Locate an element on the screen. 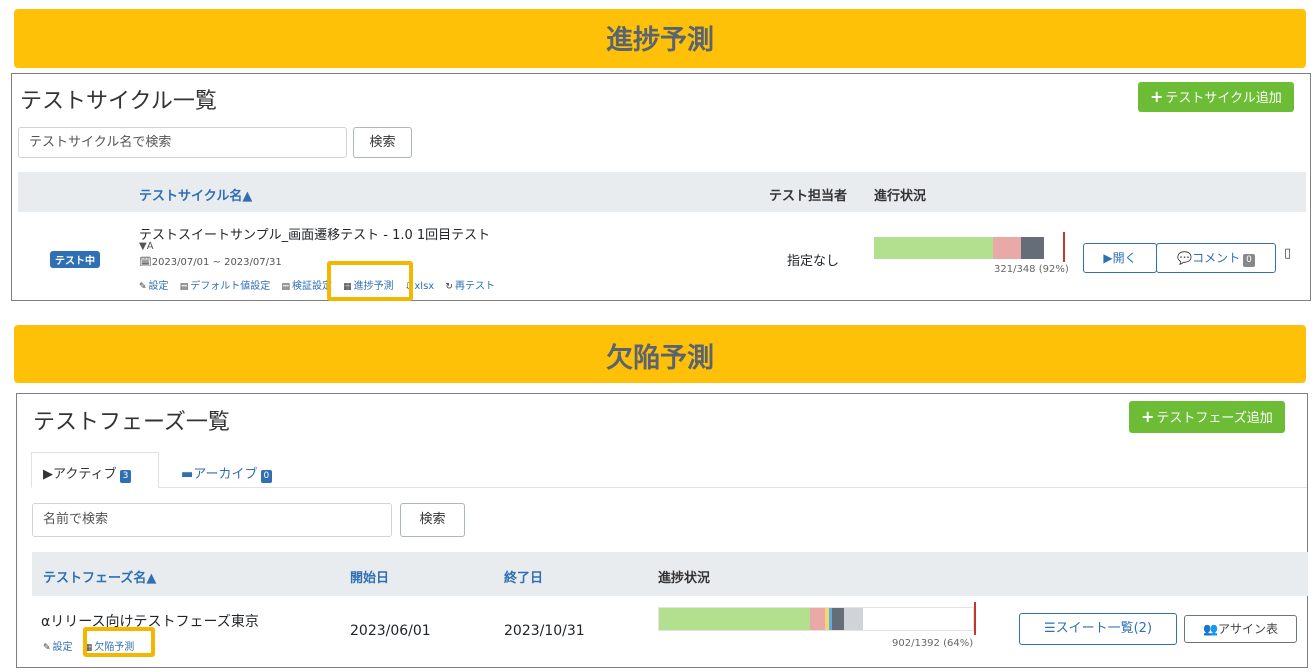 This screenshot has width=1313, height=672. owner: 指定なし is located at coordinates (813, 261).